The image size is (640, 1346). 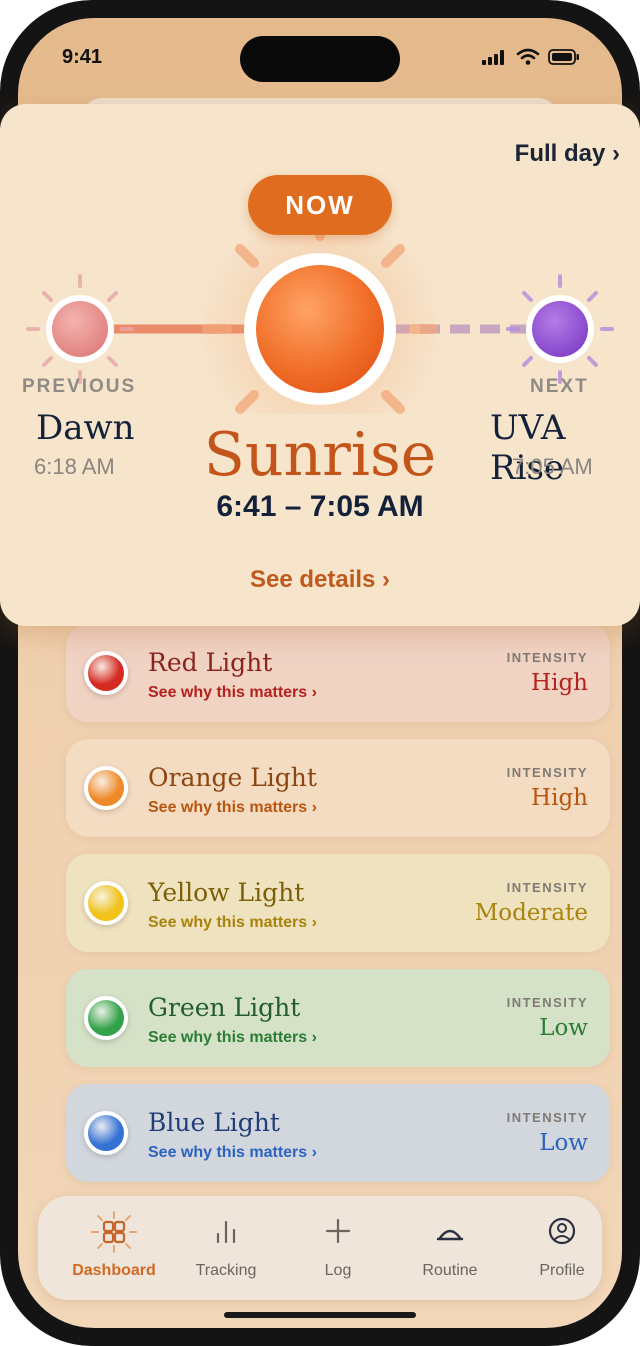 What do you see at coordinates (450, 1245) in the screenshot?
I see `tab-routine: Routine` at bounding box center [450, 1245].